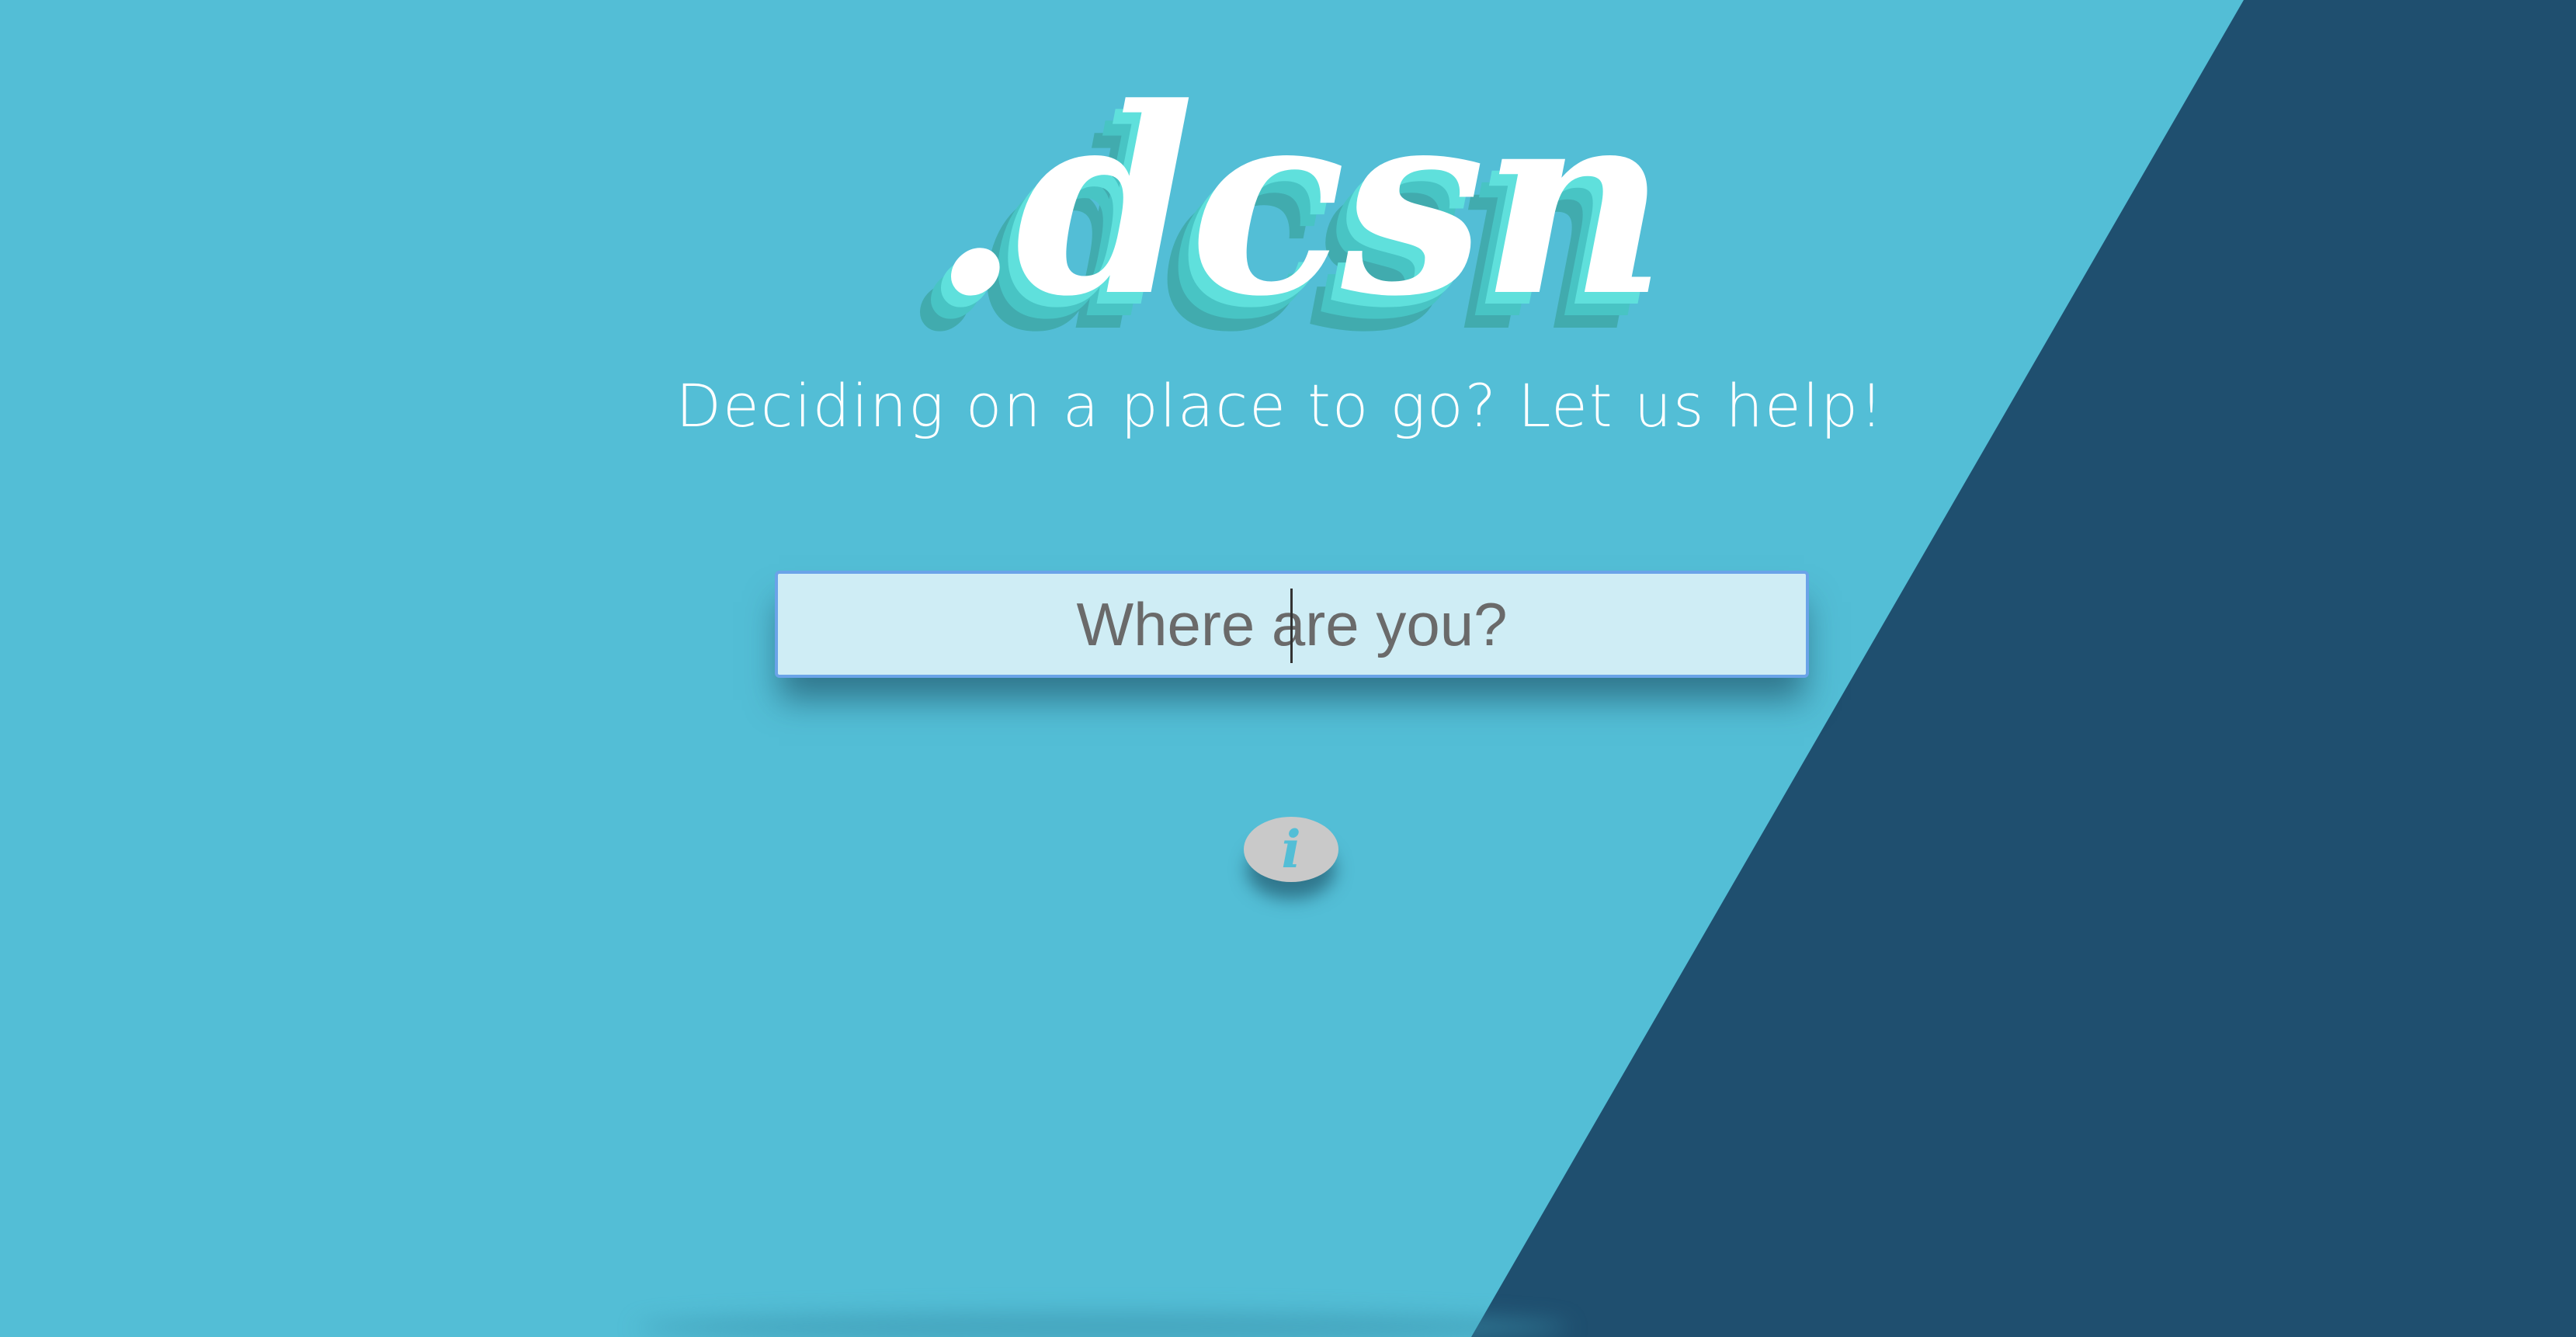 This screenshot has height=1337, width=2576. What do you see at coordinates (1280, 405) in the screenshot?
I see `tagline-text: Deciding on a place to go? Let us help!` at bounding box center [1280, 405].